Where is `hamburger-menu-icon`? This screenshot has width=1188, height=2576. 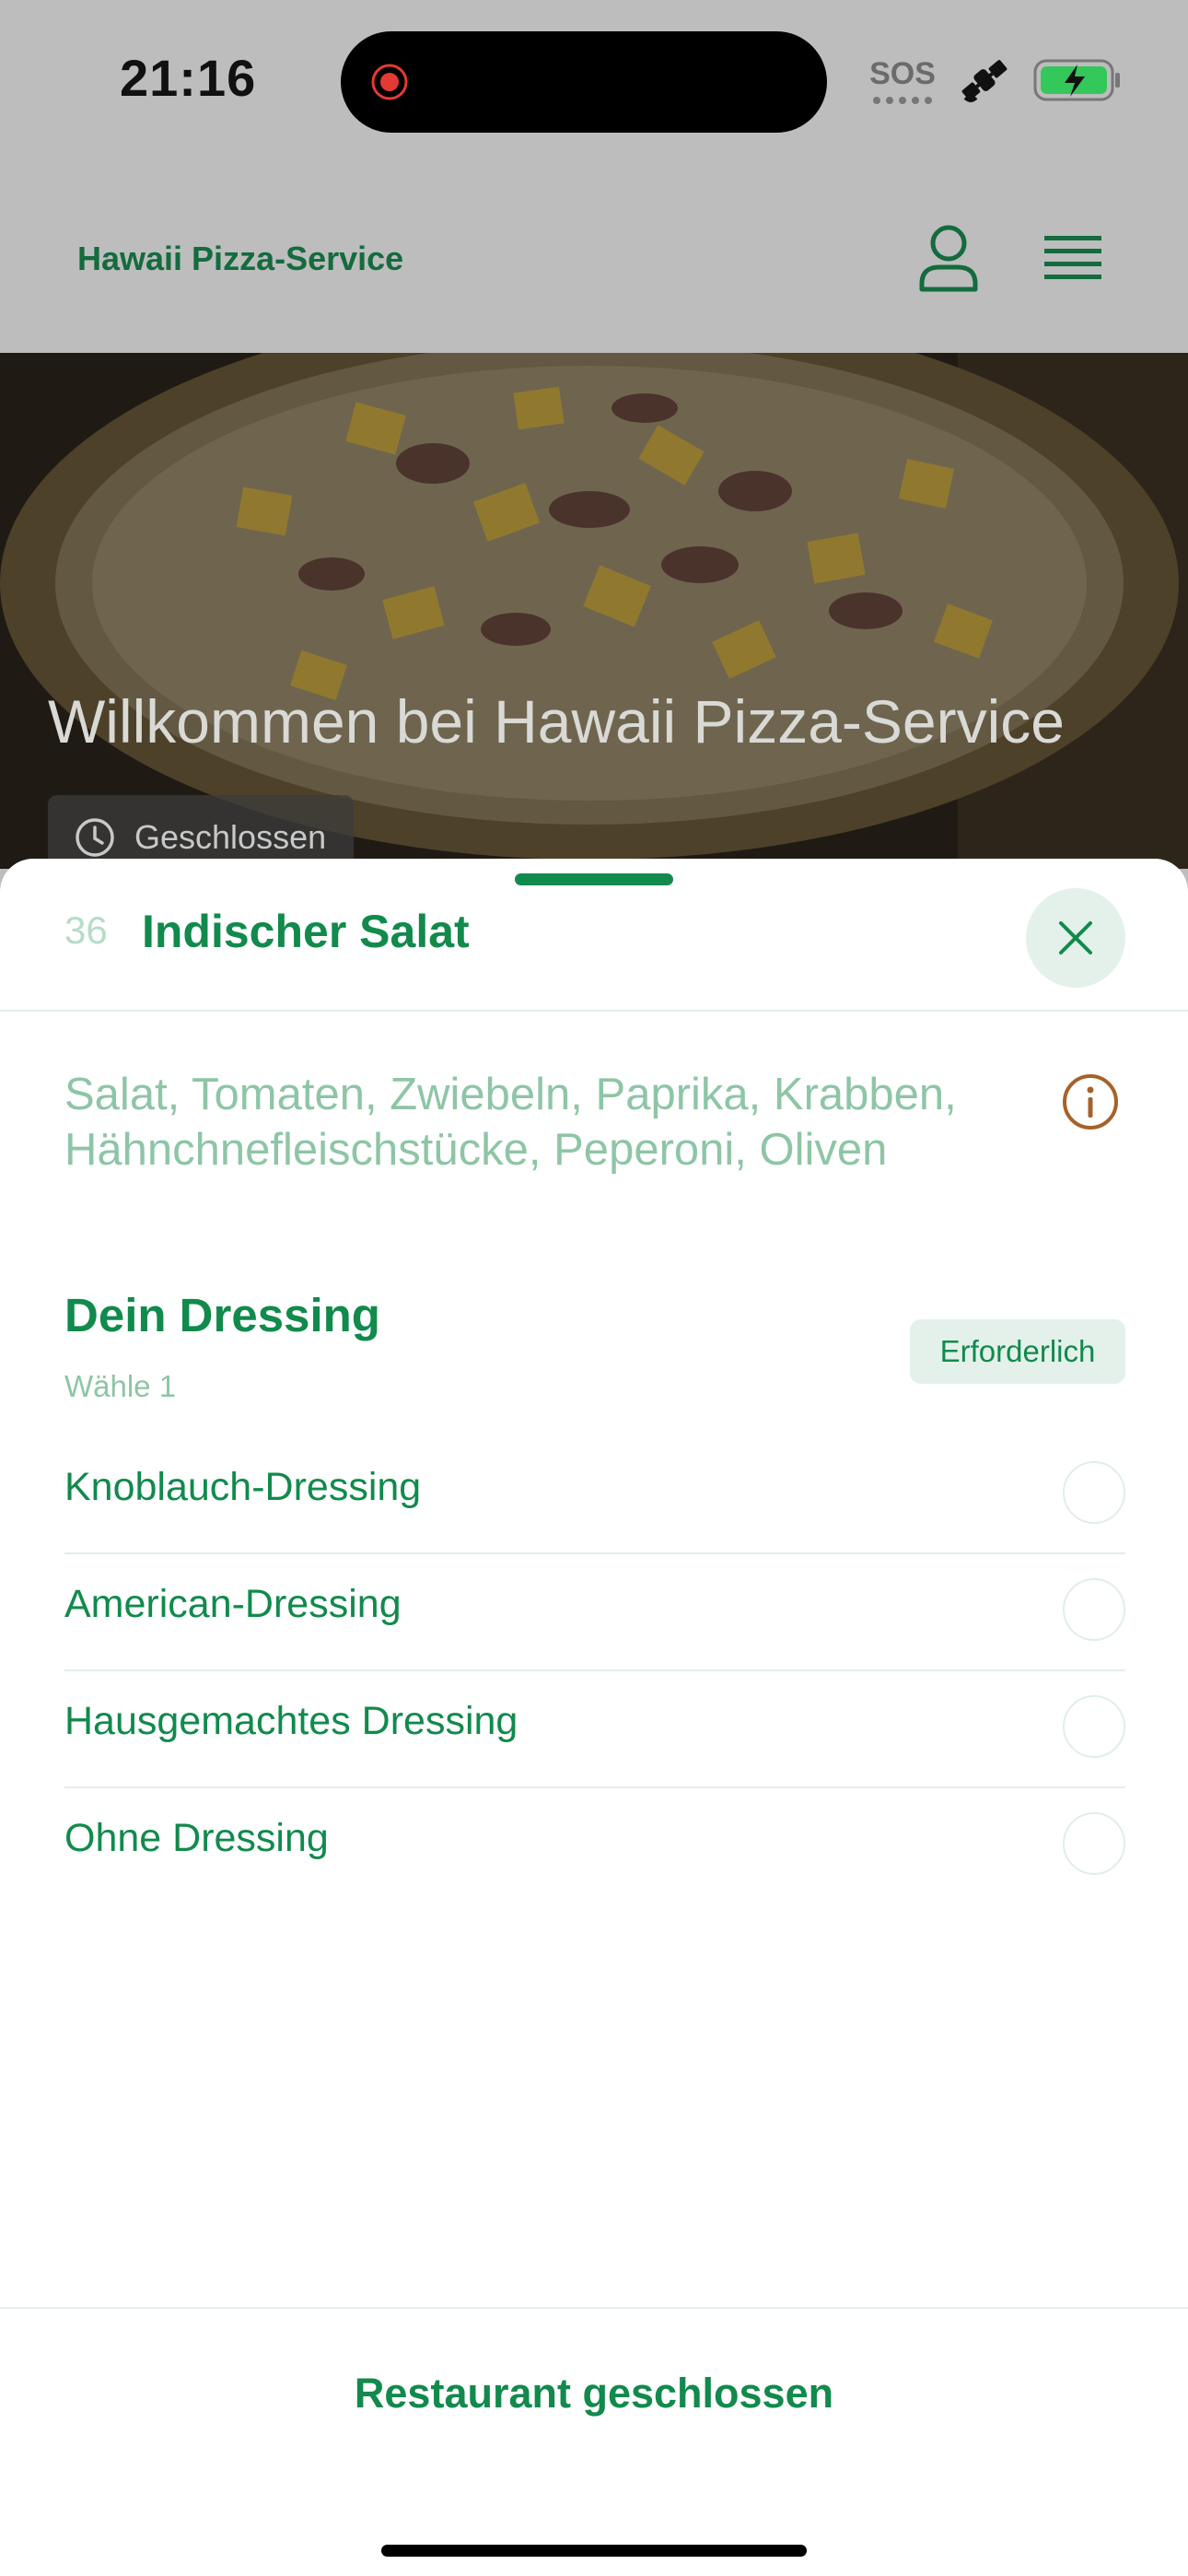
hamburger-menu-icon is located at coordinates (1072, 258).